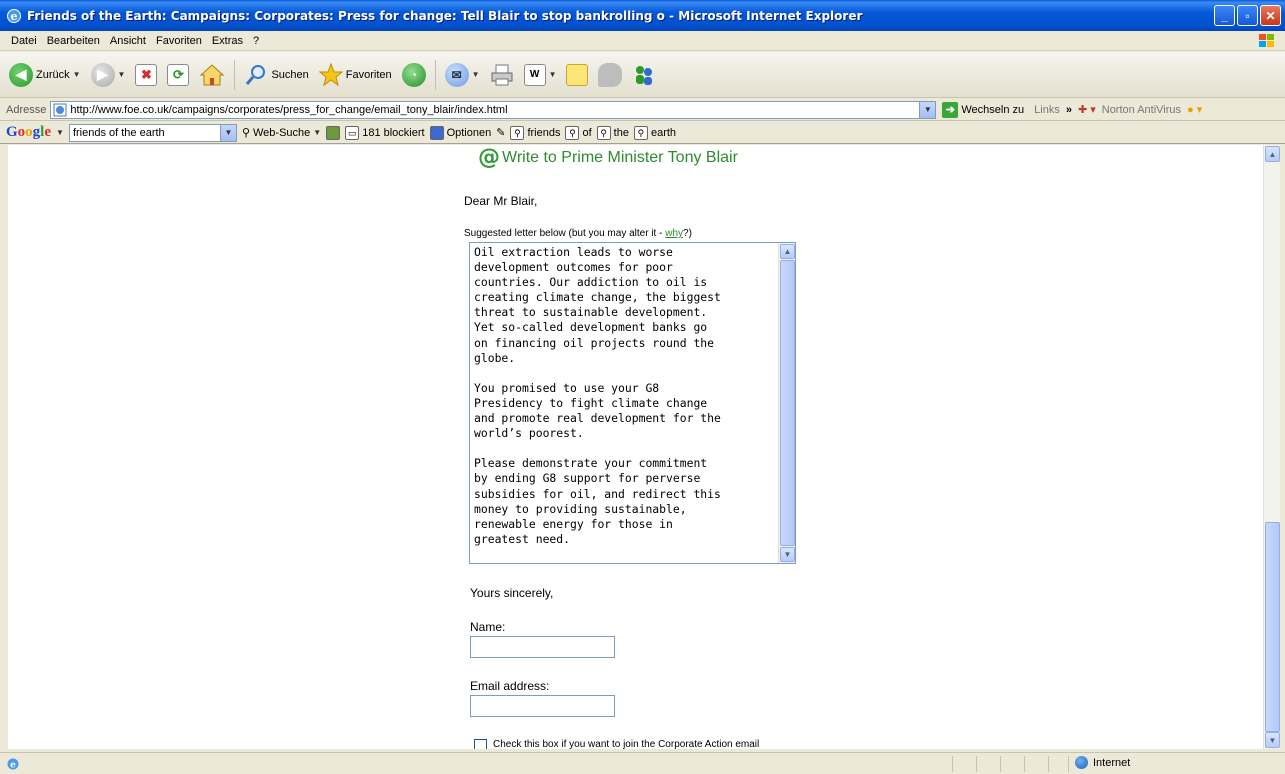 The image size is (1285, 774). I want to click on menu-datei: Datei, so click(24, 41).